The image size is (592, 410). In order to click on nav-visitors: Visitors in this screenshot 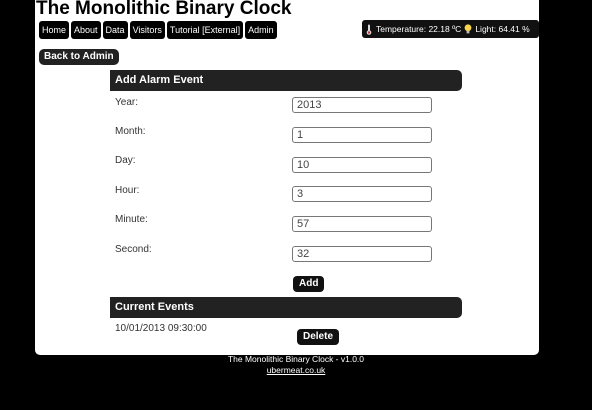, I will do `click(147, 30)`.